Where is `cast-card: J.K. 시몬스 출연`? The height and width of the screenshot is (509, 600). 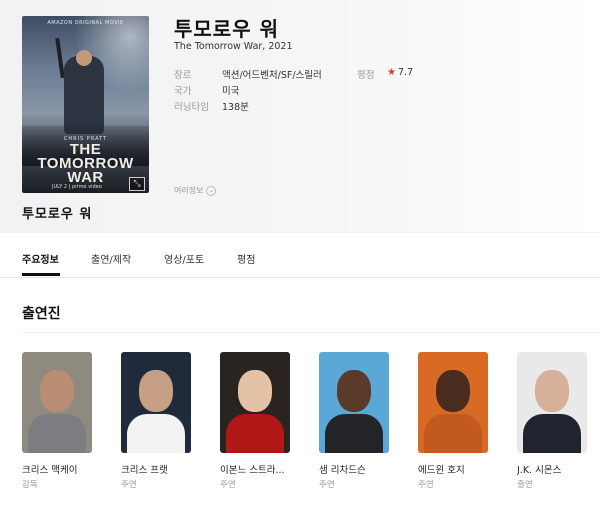
cast-card: J.K. 시몬스 출연 is located at coordinates (553, 421).